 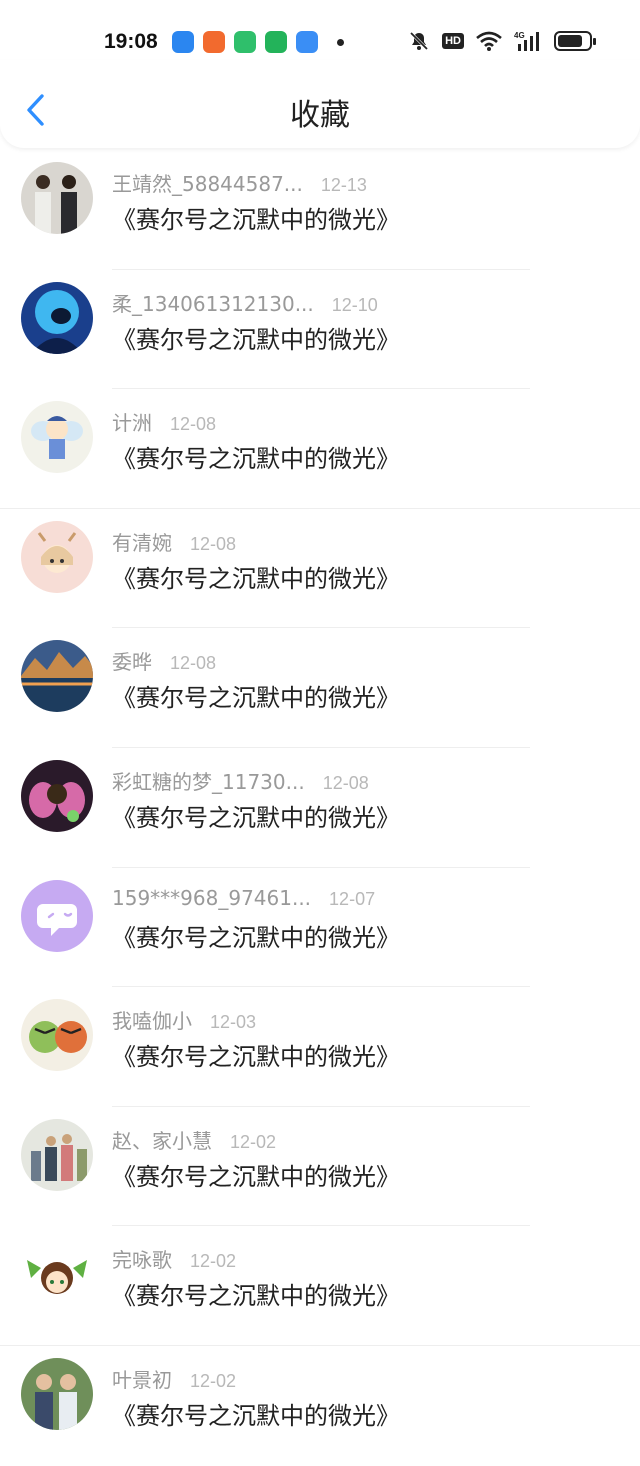 I want to click on wifi-share-app-icon, so click(x=245, y=42).